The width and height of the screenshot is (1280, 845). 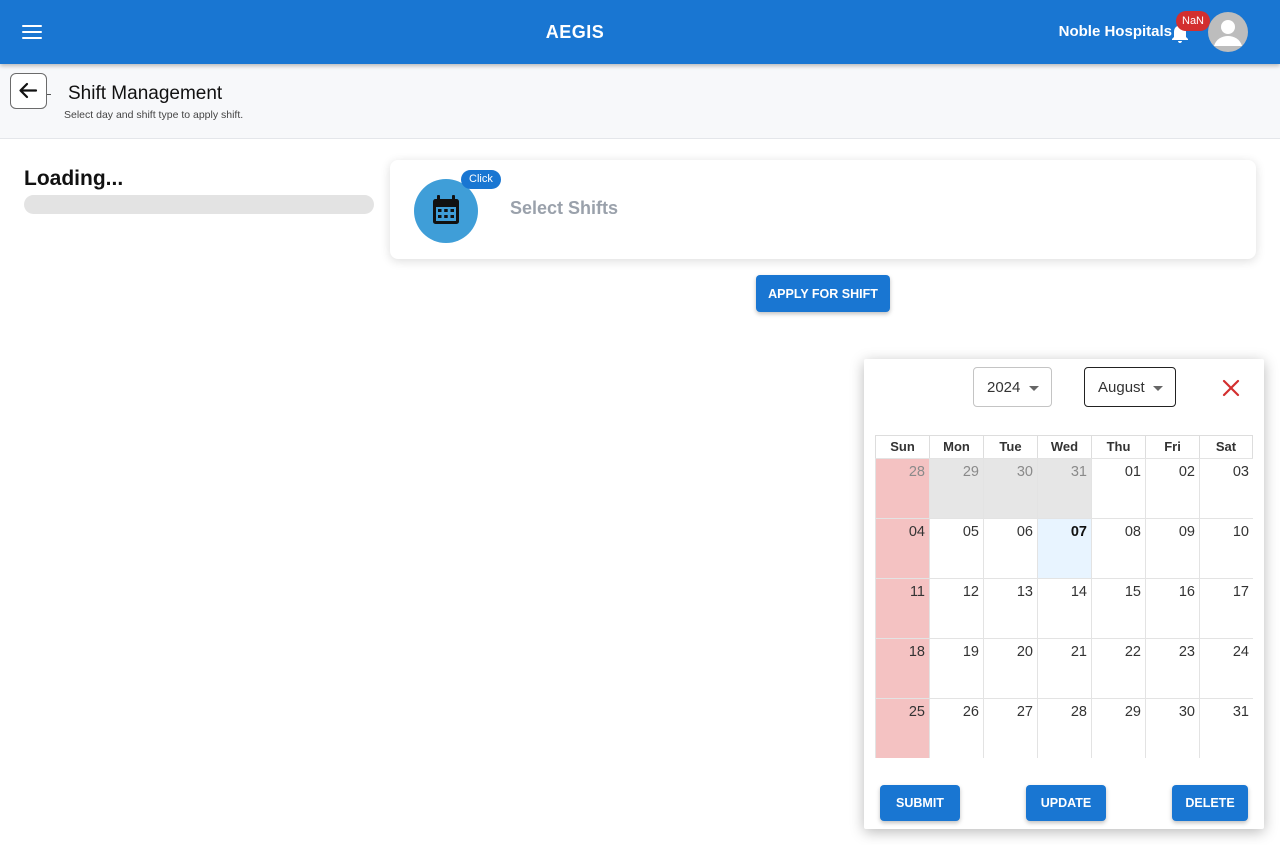 I want to click on calendar-day: 02, so click(x=1172, y=488).